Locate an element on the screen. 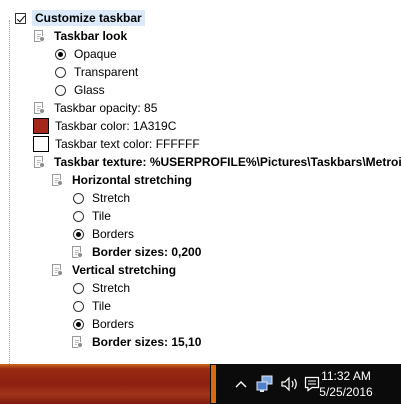 Image resolution: width=401 pixels, height=404 pixels. option-label: Glass is located at coordinates (89, 90).